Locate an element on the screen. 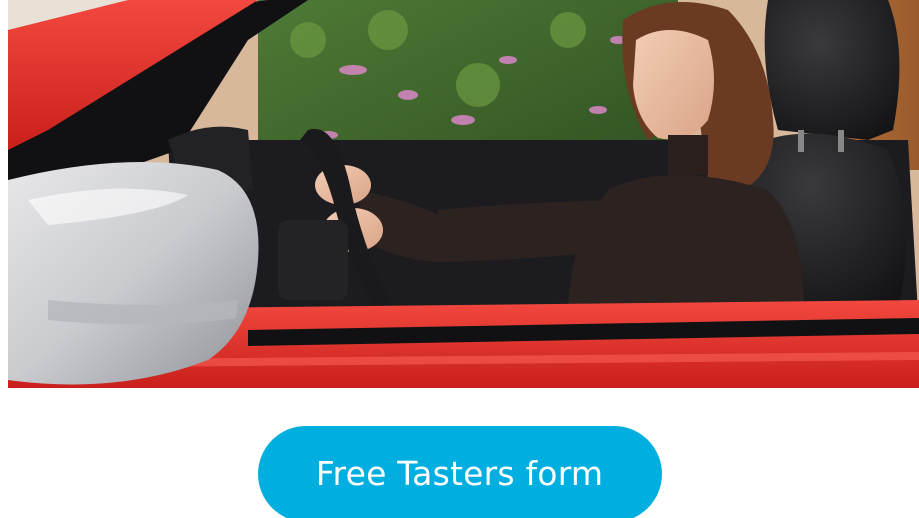  headrest is located at coordinates (832, 70).